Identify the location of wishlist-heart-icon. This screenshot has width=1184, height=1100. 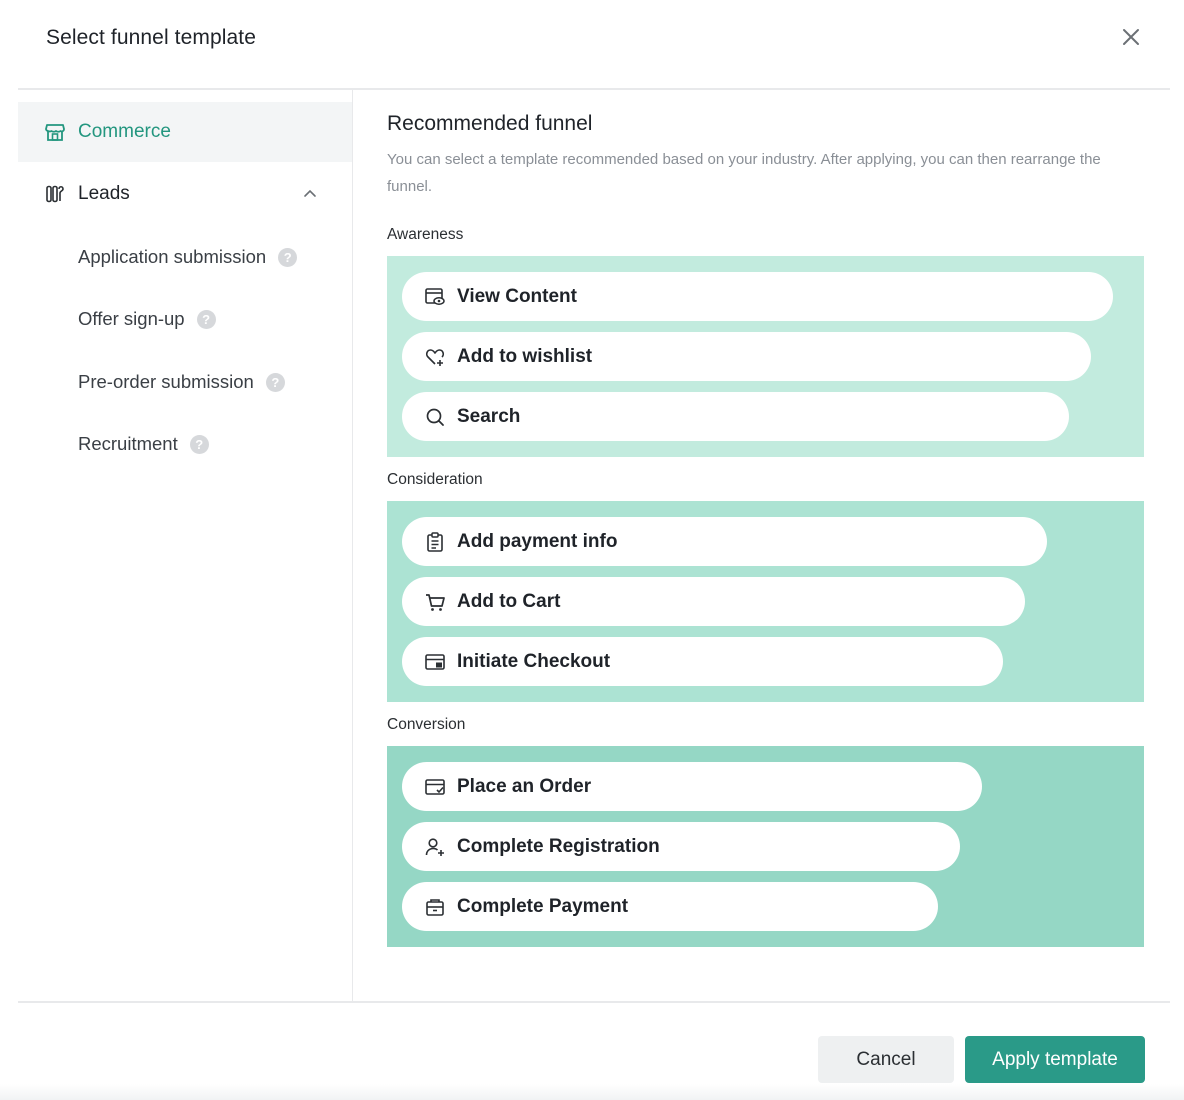
(435, 357).